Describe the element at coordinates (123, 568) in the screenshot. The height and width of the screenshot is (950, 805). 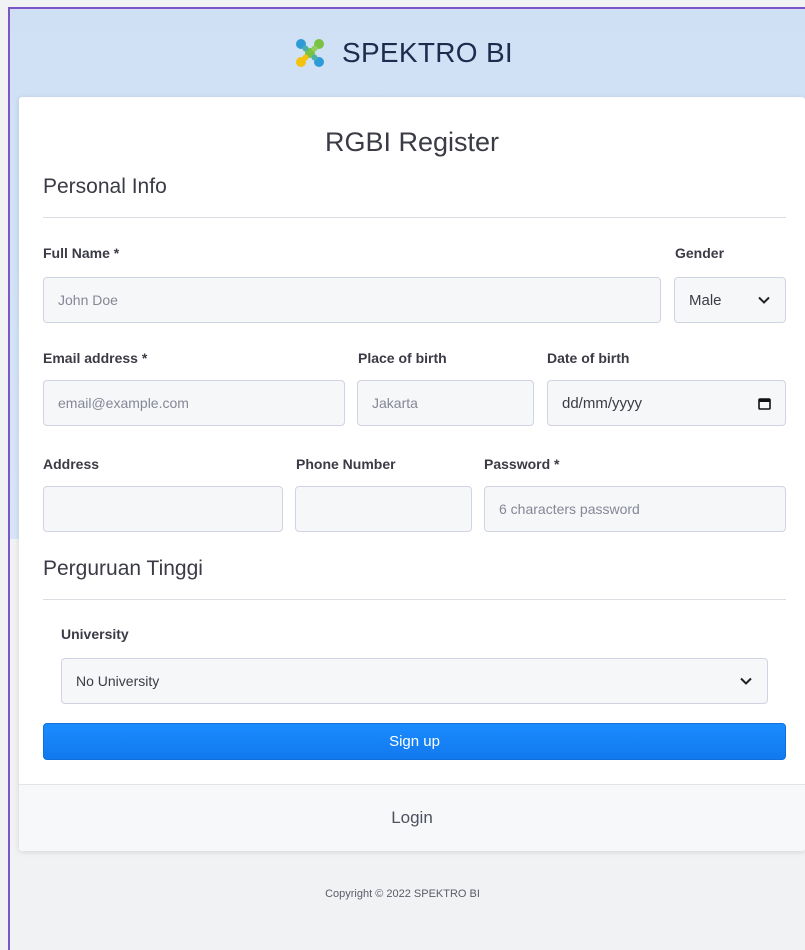
I see `section-perguruan-tinggi: Perguruan Tinggi` at that location.